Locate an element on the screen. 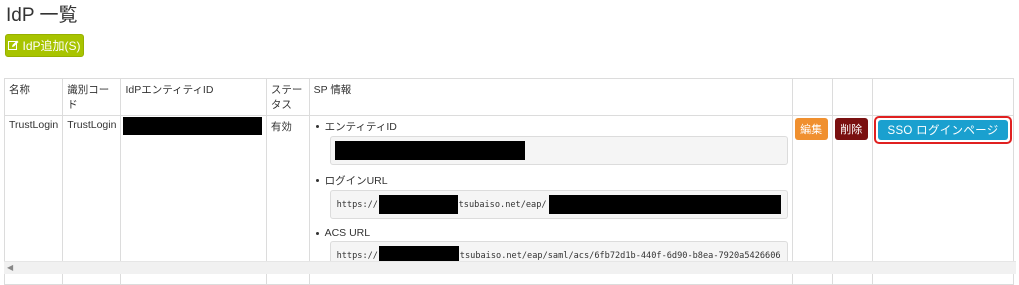  redacted-entity-id is located at coordinates (193, 126).